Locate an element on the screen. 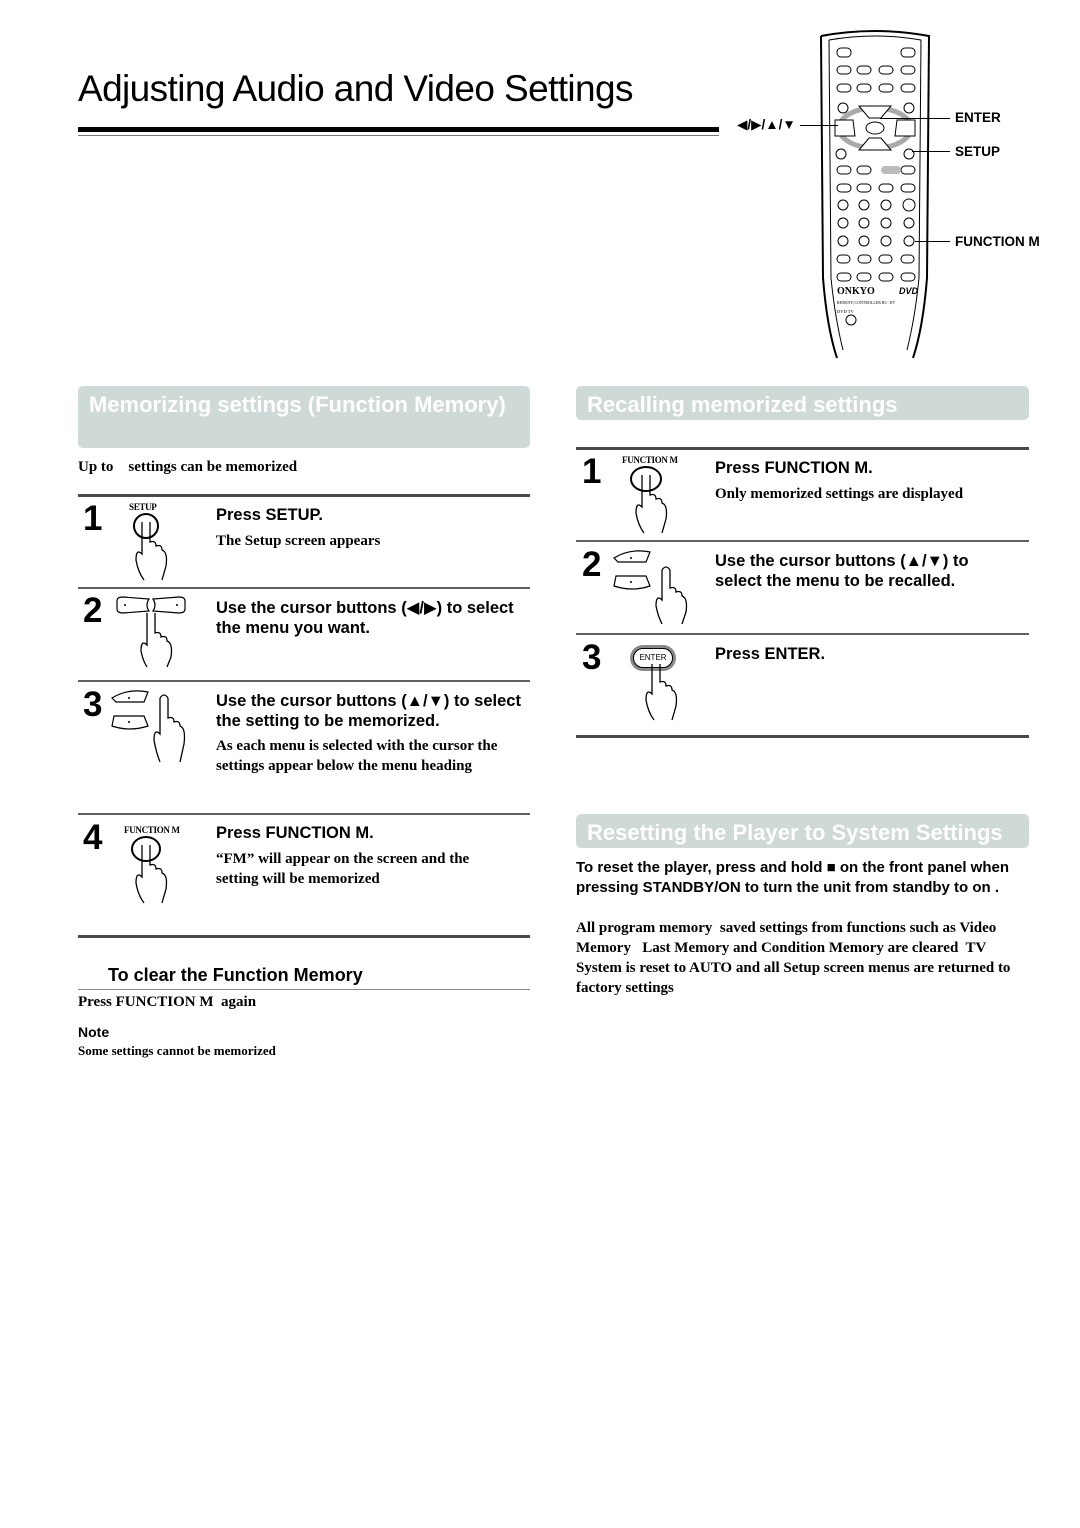  callout-setup: SETUP is located at coordinates (978, 151).